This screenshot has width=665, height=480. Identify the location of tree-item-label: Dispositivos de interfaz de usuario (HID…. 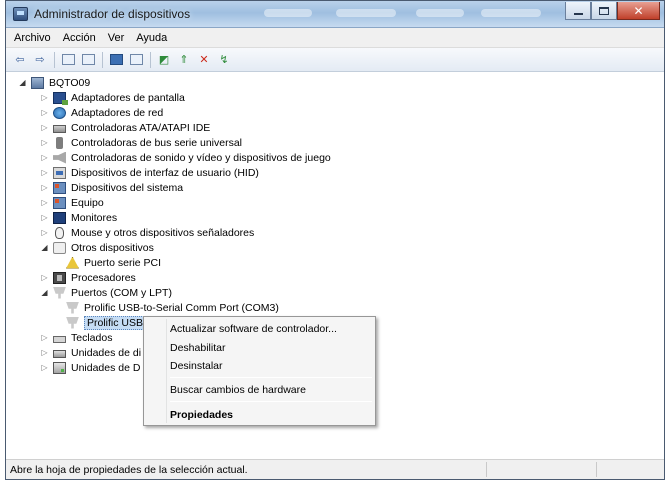
(165, 172).